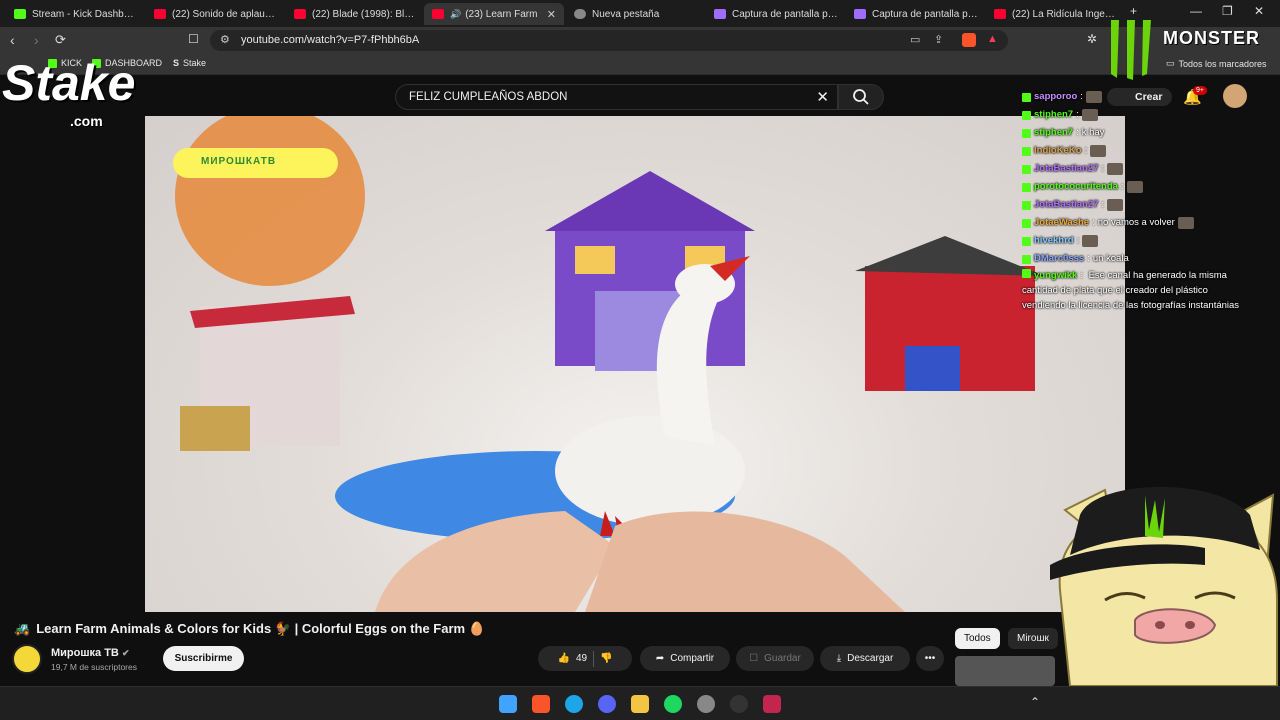 The width and height of the screenshot is (1280, 720). Describe the element at coordinates (580, 14) in the screenshot. I see `brave-shield-icon` at that location.